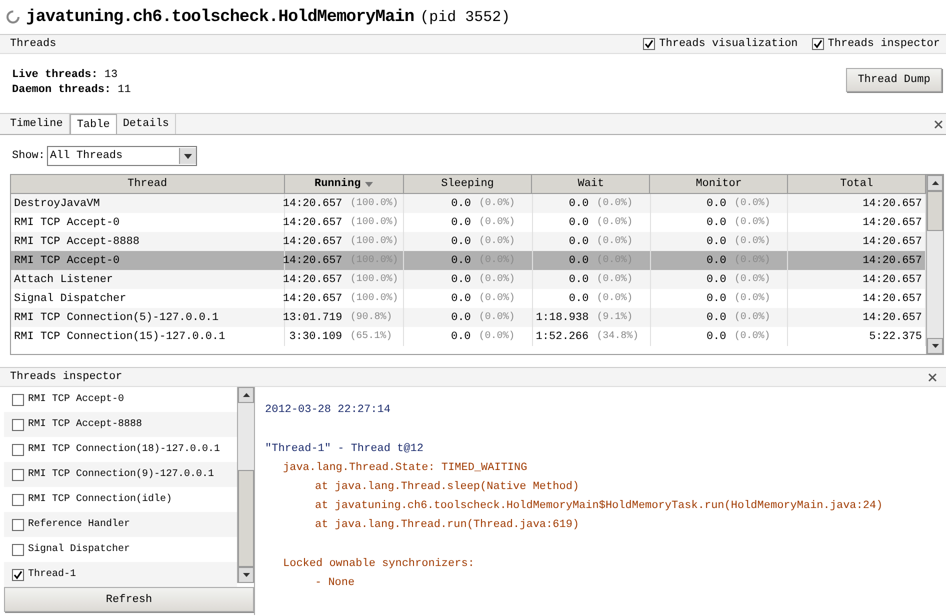 This screenshot has height=616, width=946. What do you see at coordinates (120, 499) in the screenshot?
I see `thread-checkbox: RMI TCP Connection(idle)` at bounding box center [120, 499].